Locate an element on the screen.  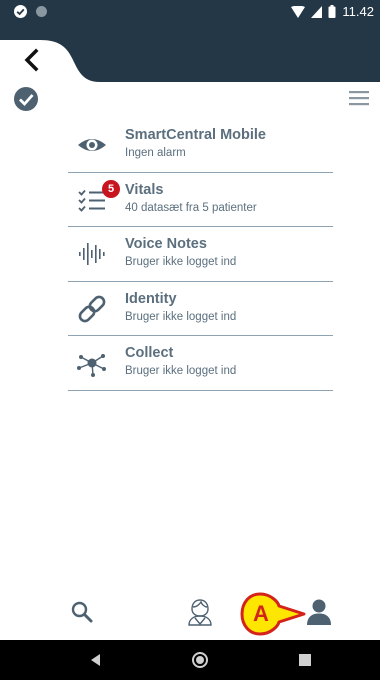
hamburger-menu-icon is located at coordinates (359, 98).